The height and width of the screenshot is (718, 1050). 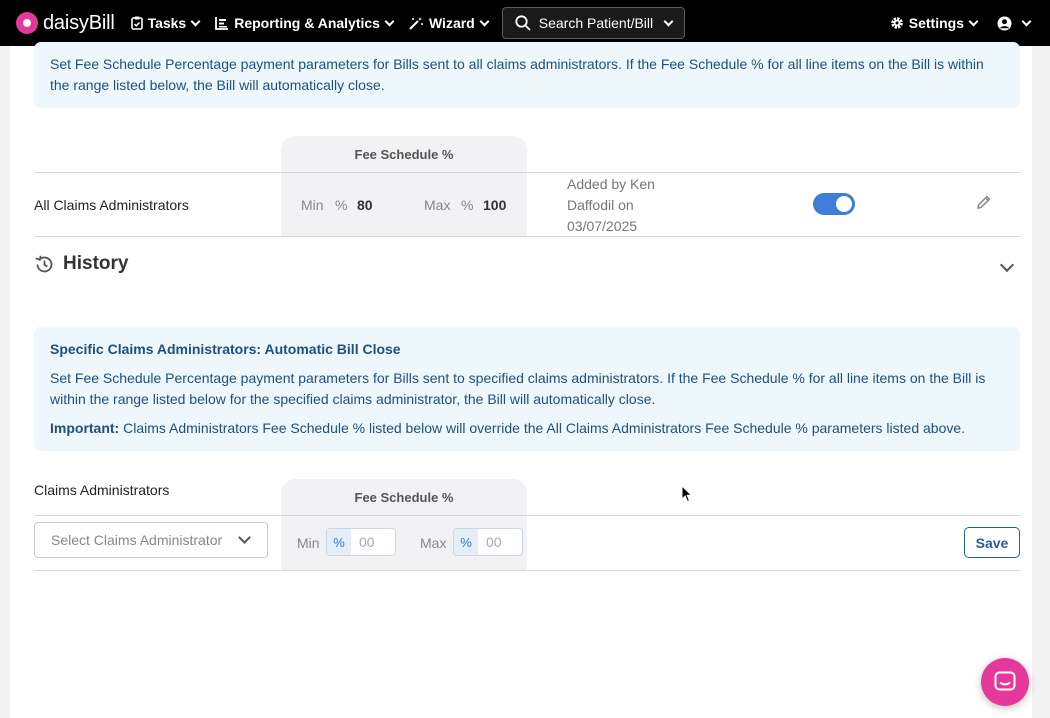 I want to click on min-pct-symbol: %, so click(x=341, y=205).